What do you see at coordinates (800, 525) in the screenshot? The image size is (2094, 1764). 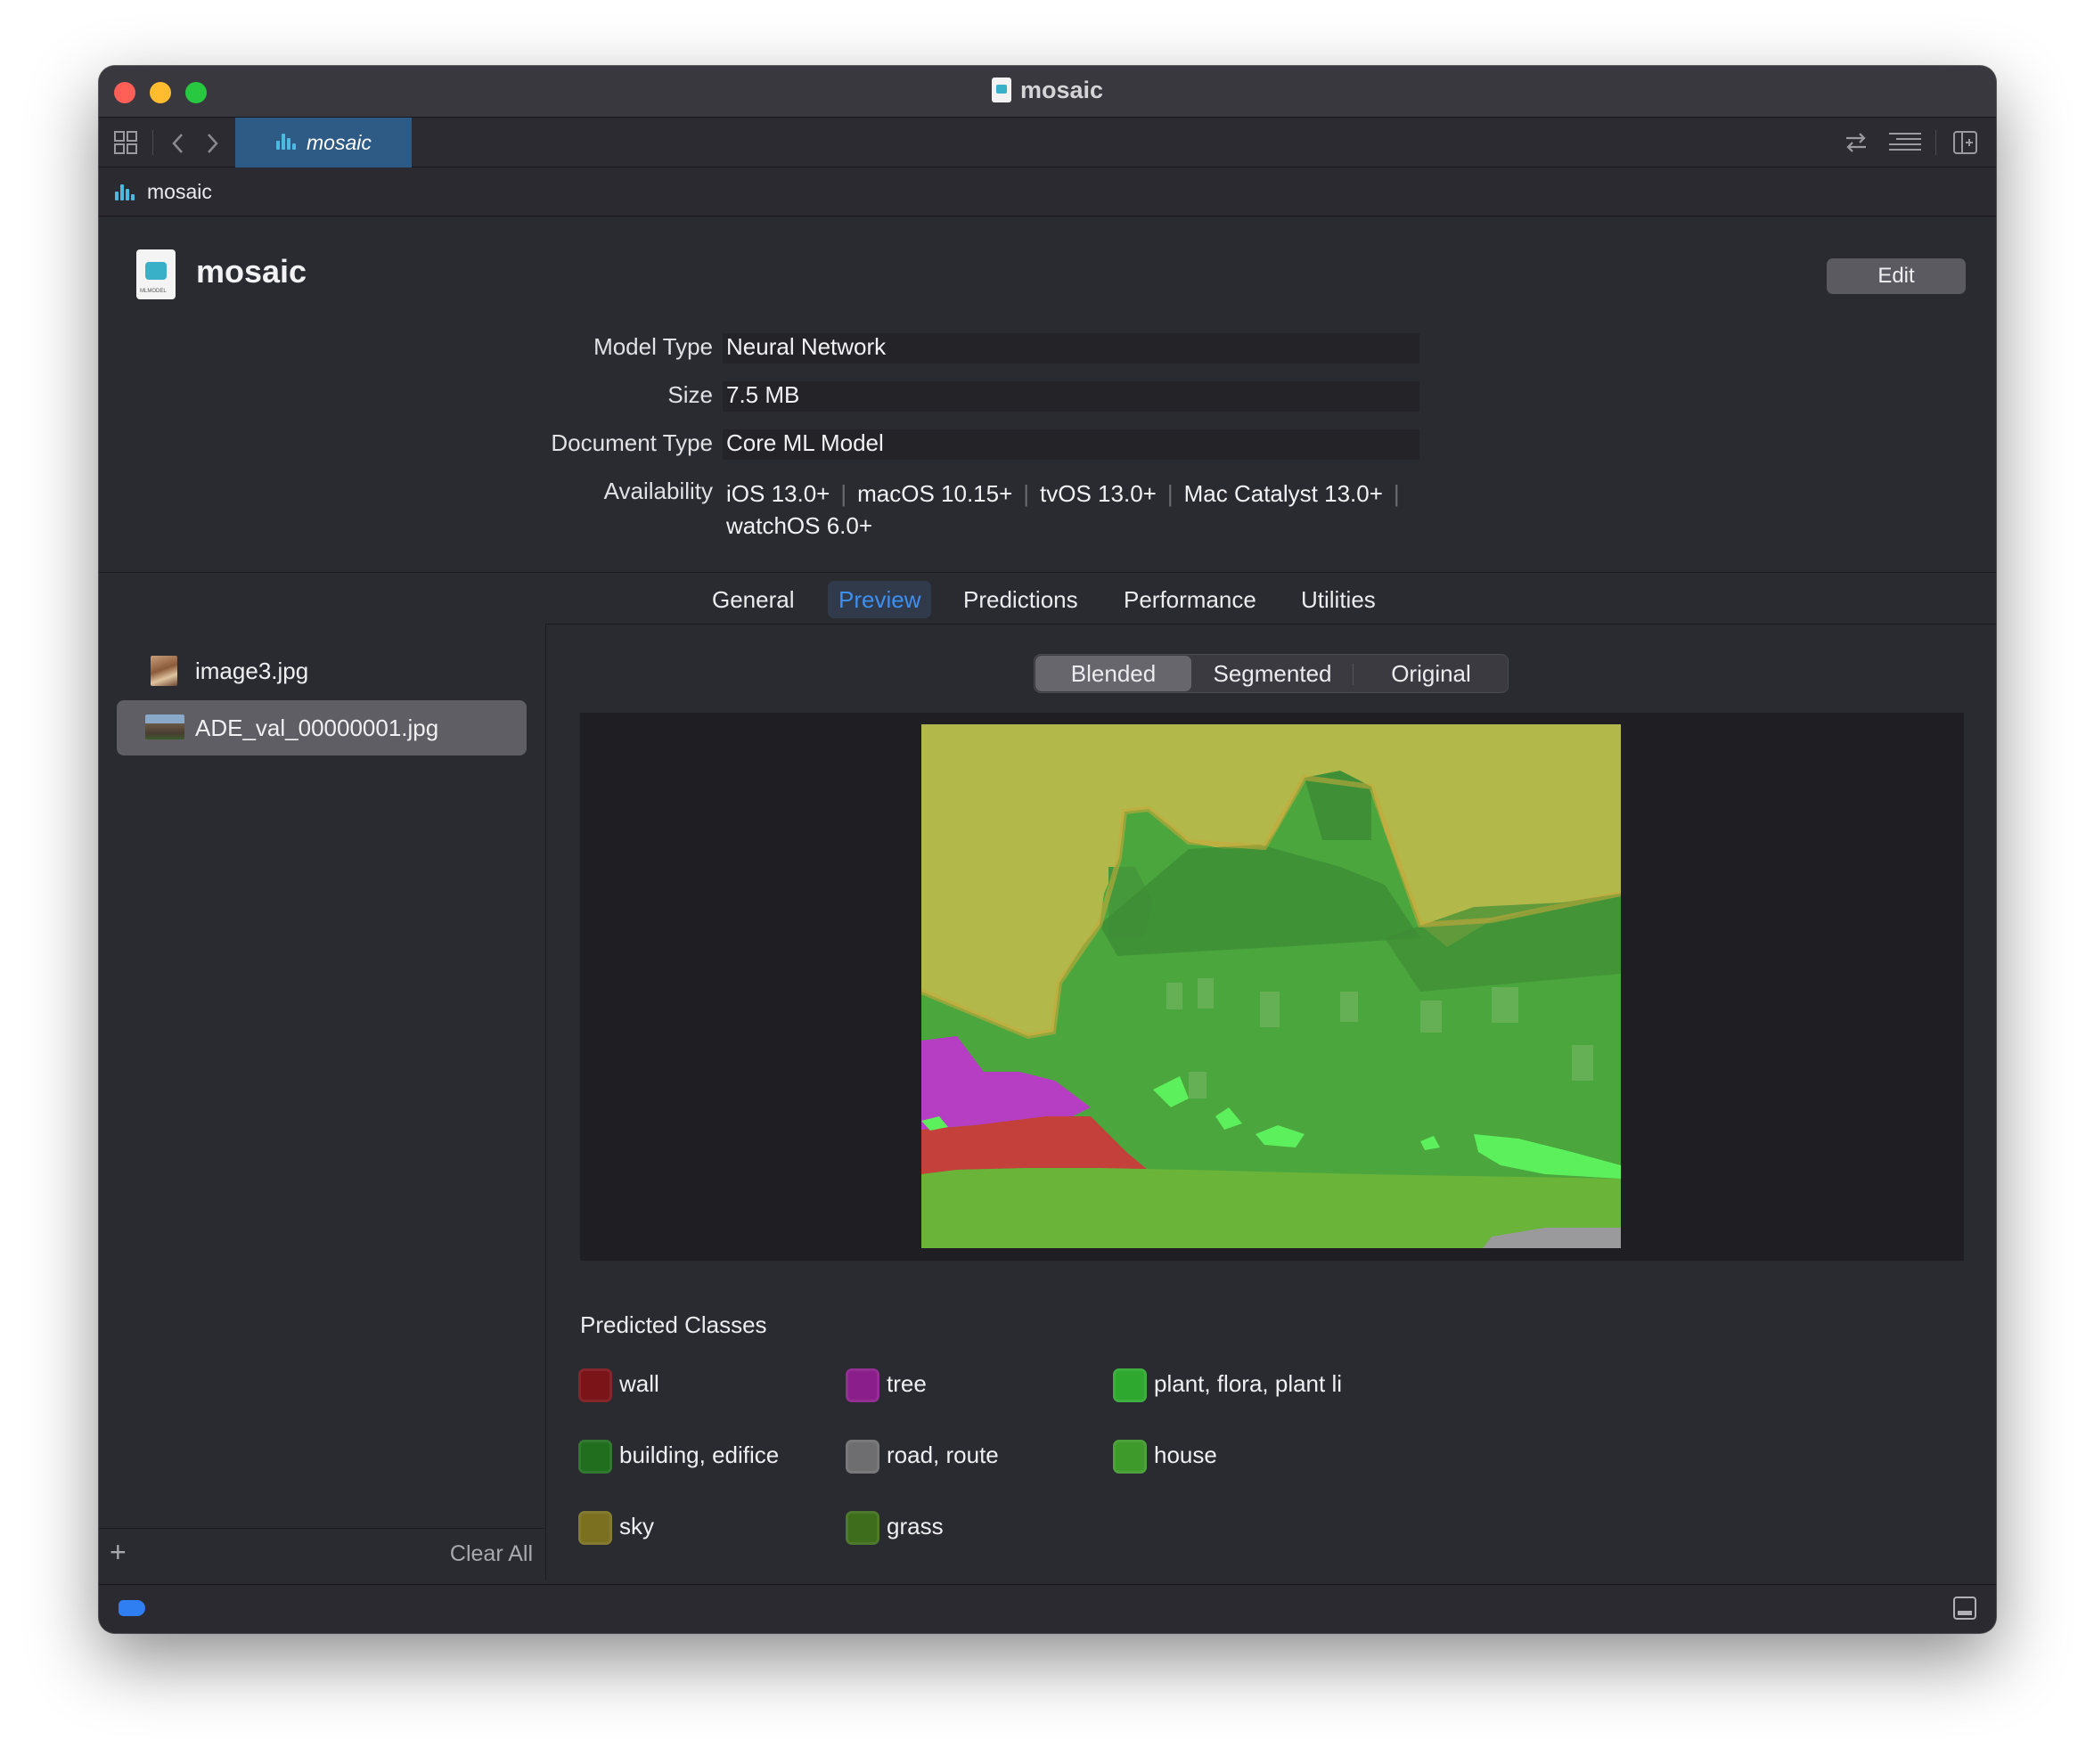 I see `availability-watchos: watchOS 6.0+` at bounding box center [800, 525].